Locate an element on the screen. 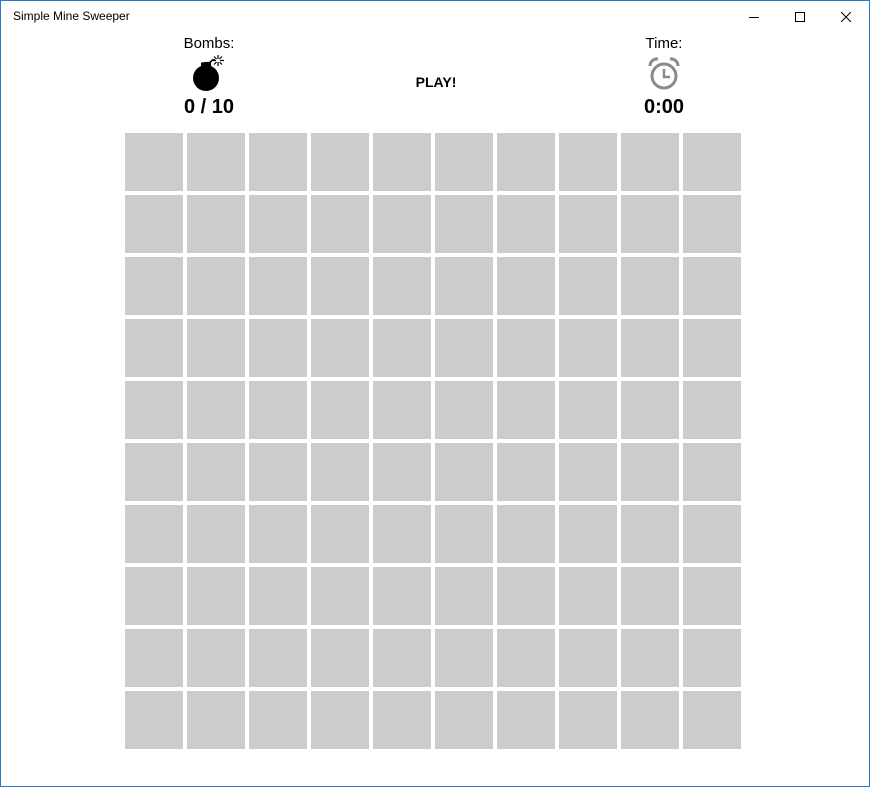  title-bar: Simple Mine Sweeper is located at coordinates (435, 16).